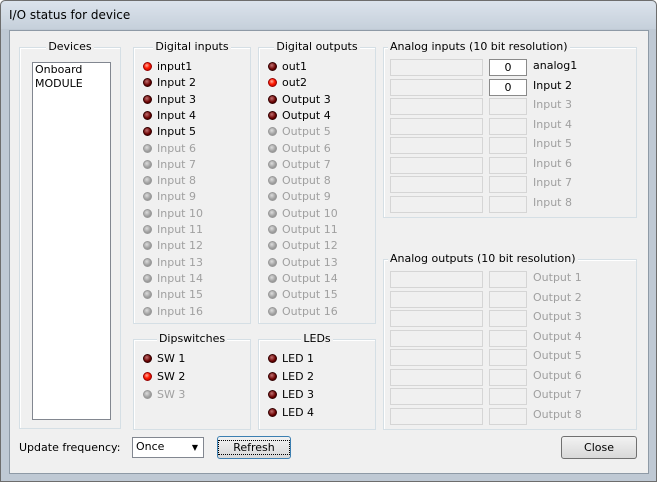 Image resolution: width=657 pixels, height=482 pixels. What do you see at coordinates (180, 295) in the screenshot?
I see `digital-input-label: Input 15` at bounding box center [180, 295].